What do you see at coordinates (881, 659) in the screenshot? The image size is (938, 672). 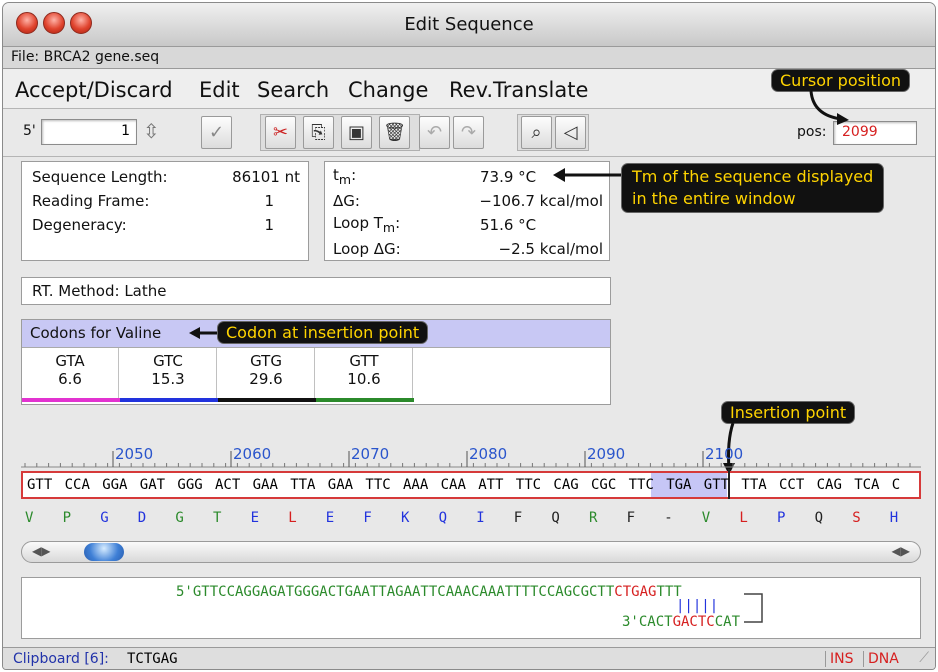 I see `dna-indicator: DNA` at bounding box center [881, 659].